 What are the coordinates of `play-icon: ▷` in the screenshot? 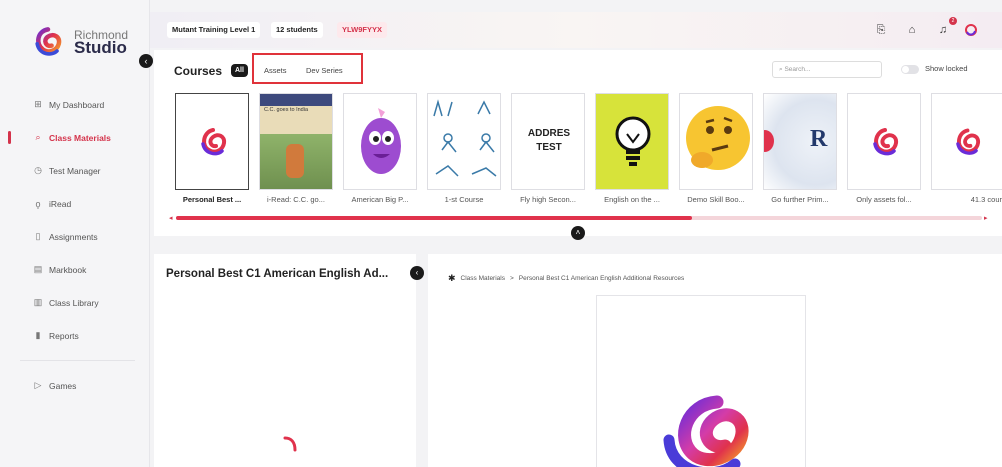 It's located at (38, 385).